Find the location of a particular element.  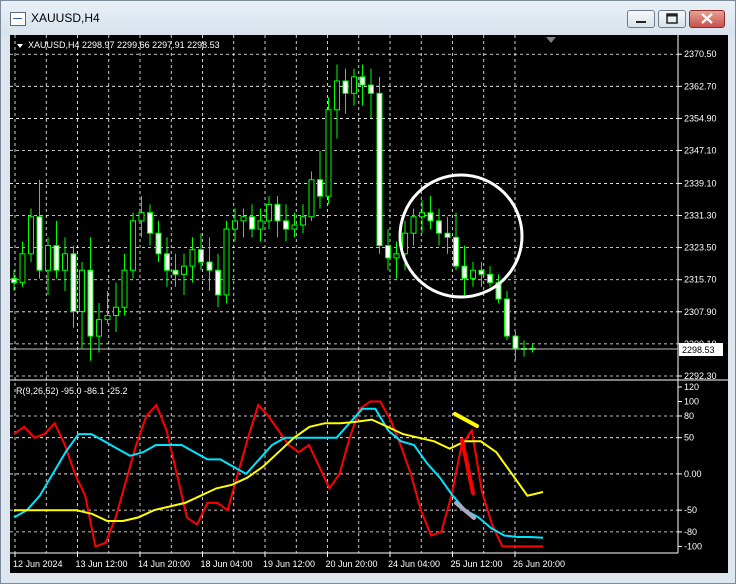

time-tick-label: 25 Jun 12:00 is located at coordinates (477, 564).